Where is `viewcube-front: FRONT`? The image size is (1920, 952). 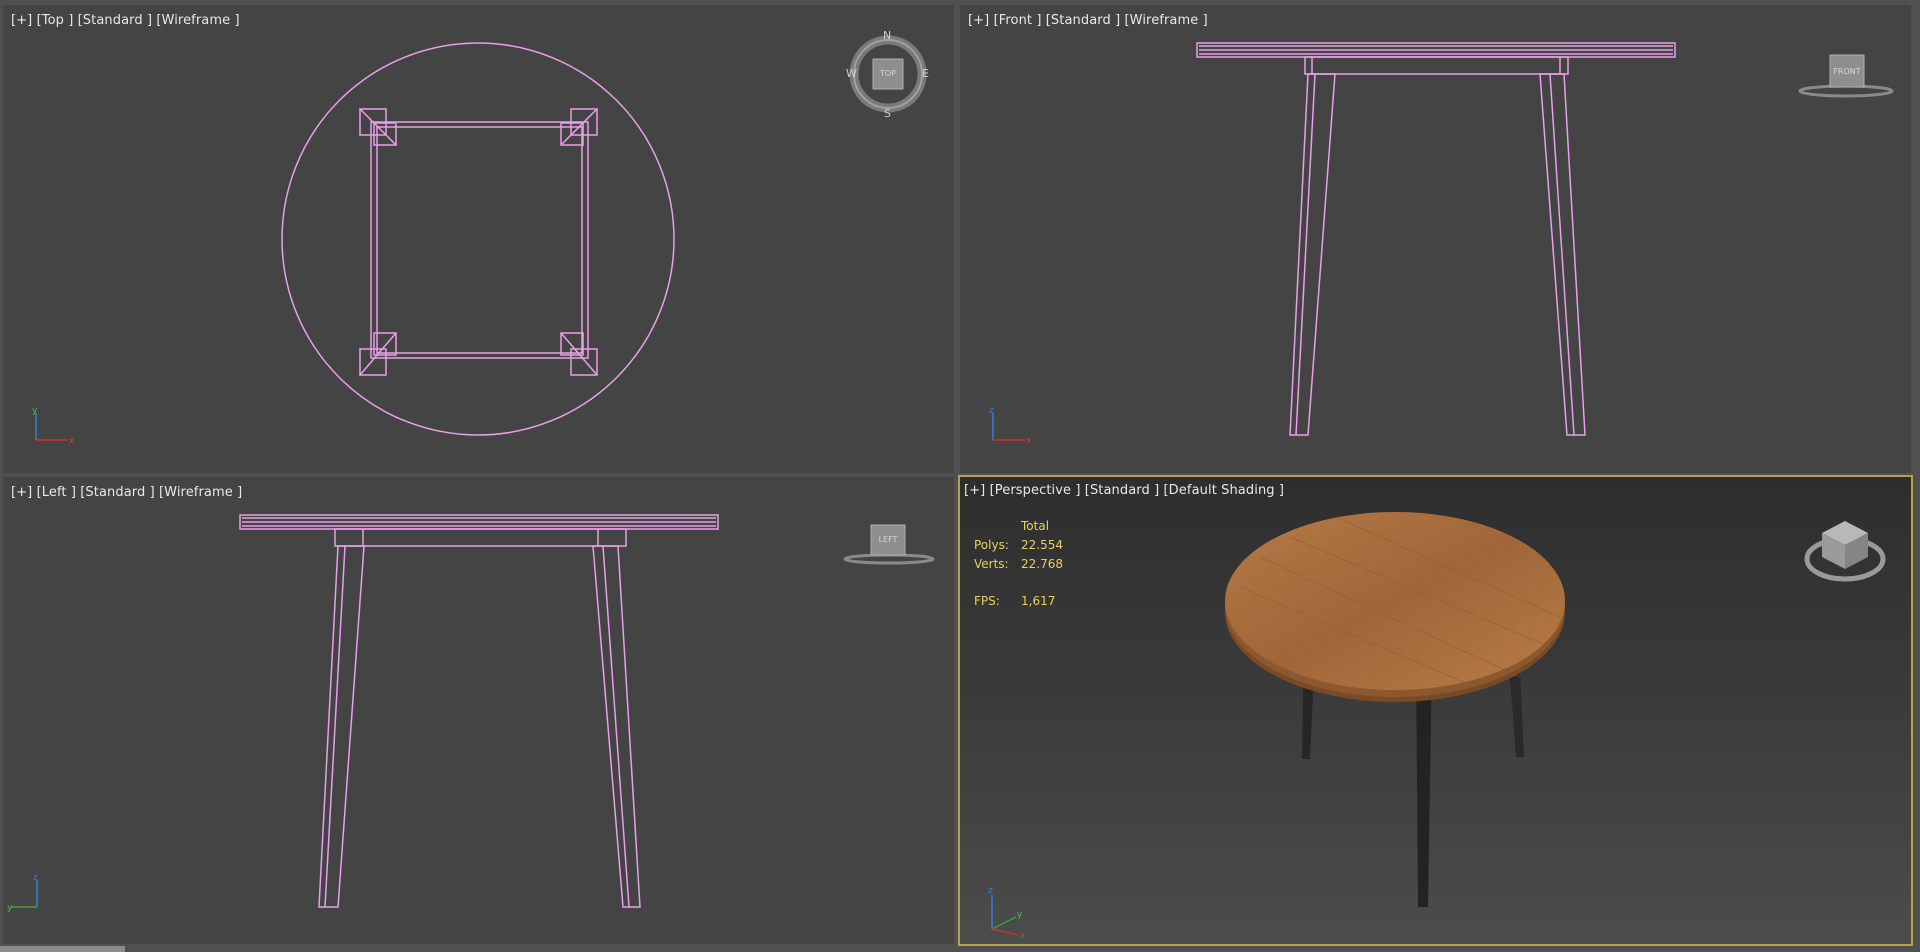
viewcube-front: FRONT is located at coordinates (1846, 76).